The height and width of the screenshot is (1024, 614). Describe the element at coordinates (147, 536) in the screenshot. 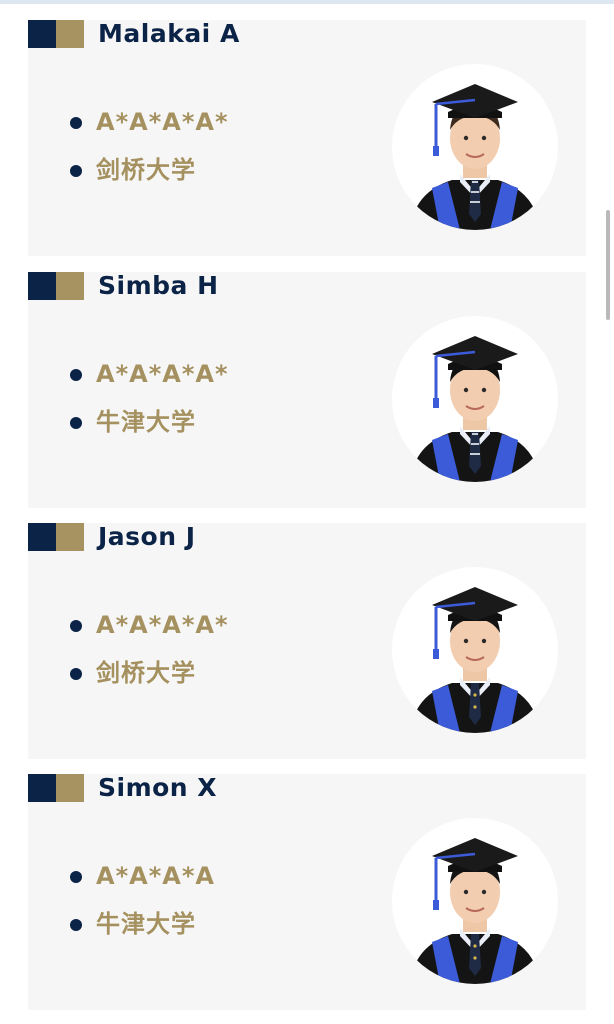

I see `student-name: Jason J` at that location.